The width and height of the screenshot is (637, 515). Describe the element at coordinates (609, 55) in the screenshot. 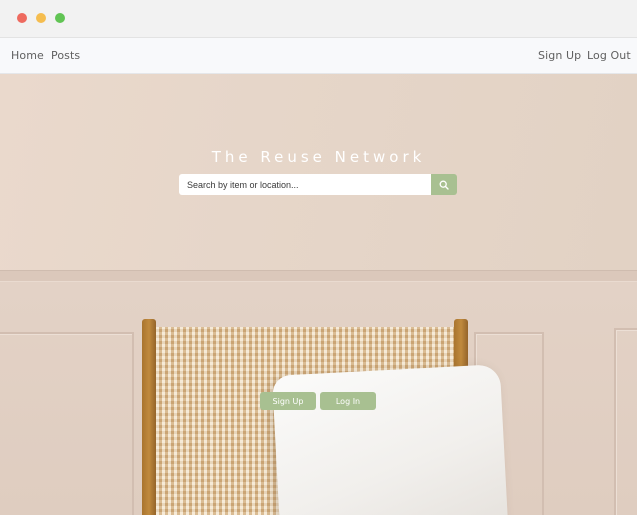

I see `nav-link-log-out: Log Out` at that location.